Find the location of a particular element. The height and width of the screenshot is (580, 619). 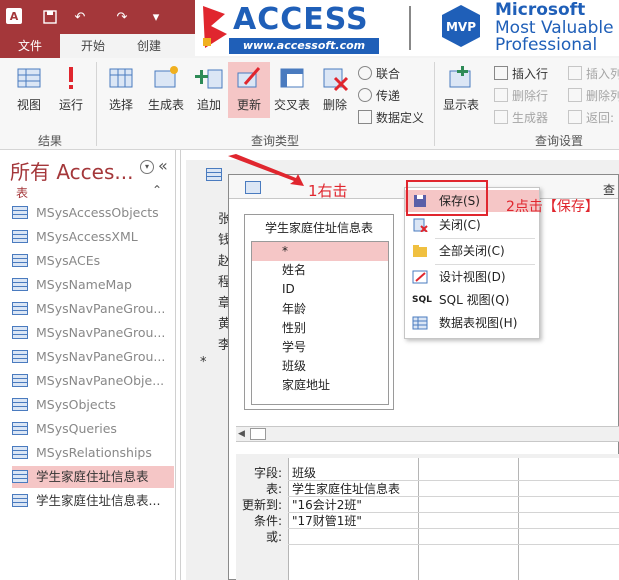

nav-table-item: MSysObjects is located at coordinates (93, 405).